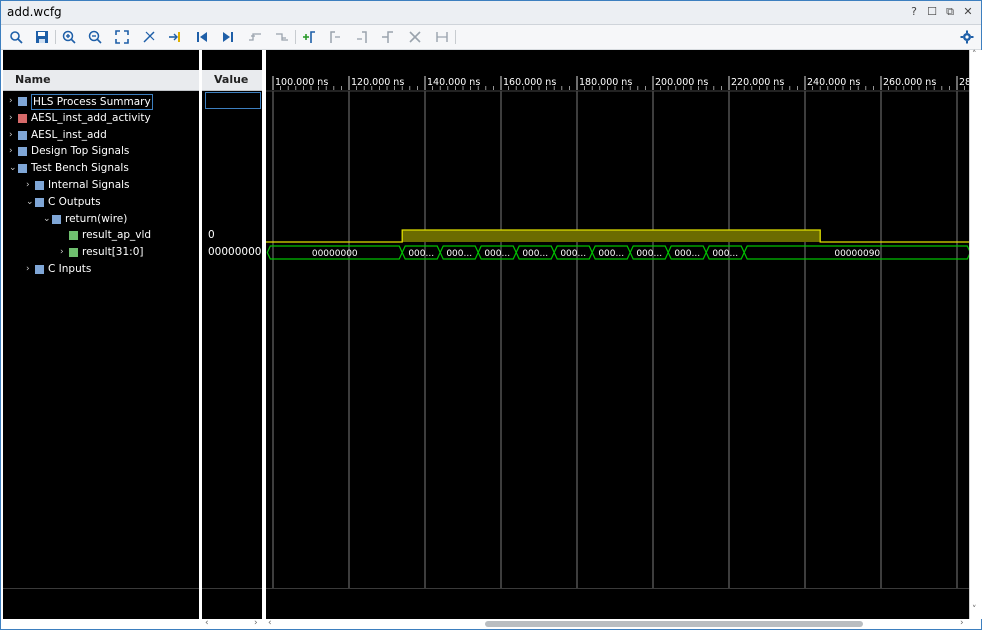  What do you see at coordinates (91, 117) in the screenshot?
I see `signal-label: AESL_inst_add_activity` at bounding box center [91, 117].